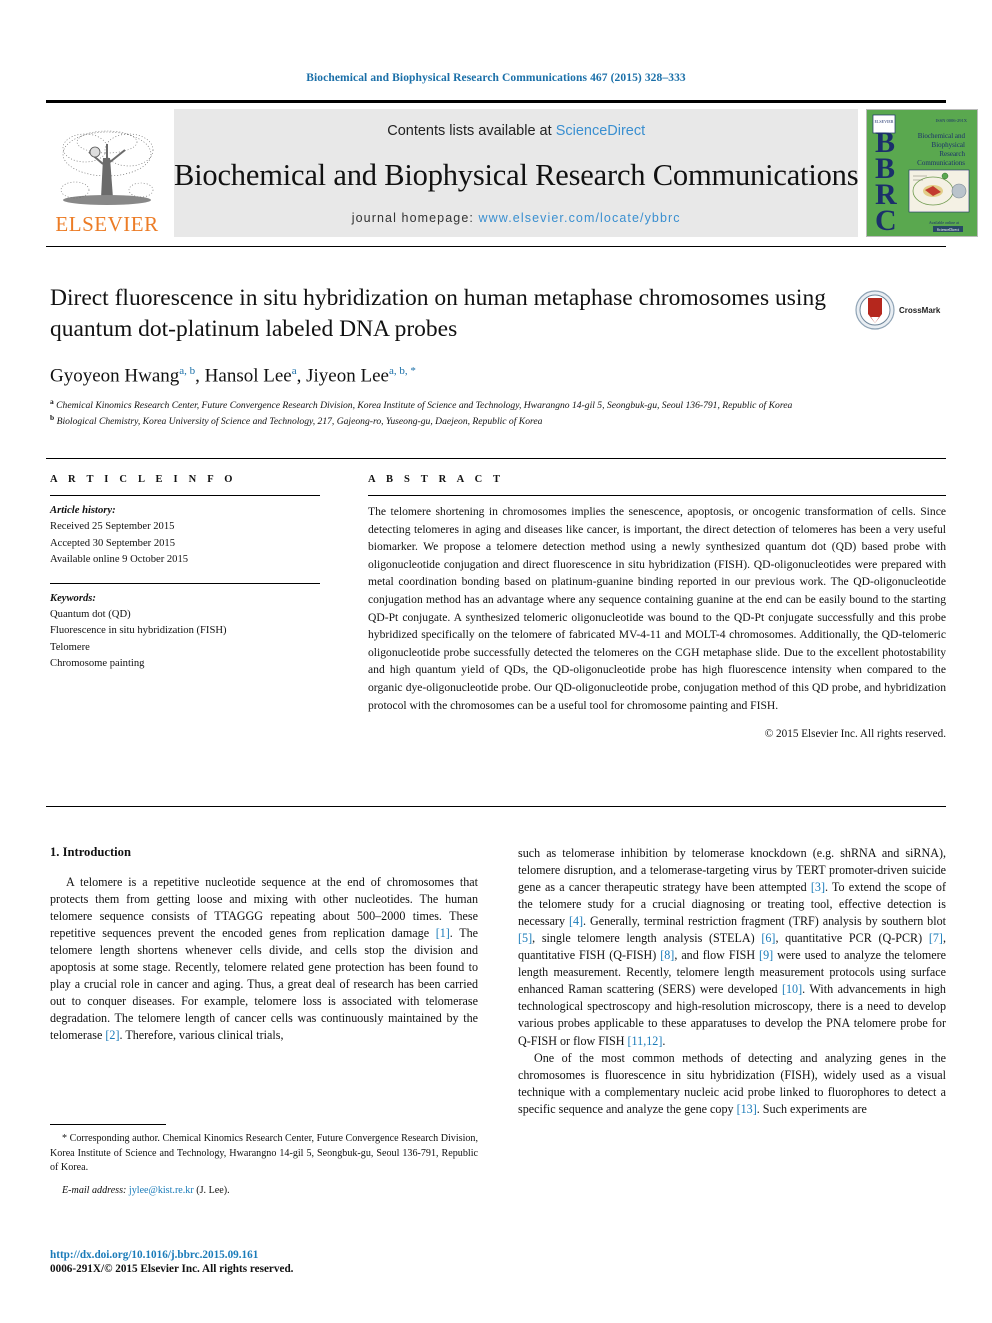 The height and width of the screenshot is (1323, 992). I want to click on article-history-label: Article history:, so click(83, 510).